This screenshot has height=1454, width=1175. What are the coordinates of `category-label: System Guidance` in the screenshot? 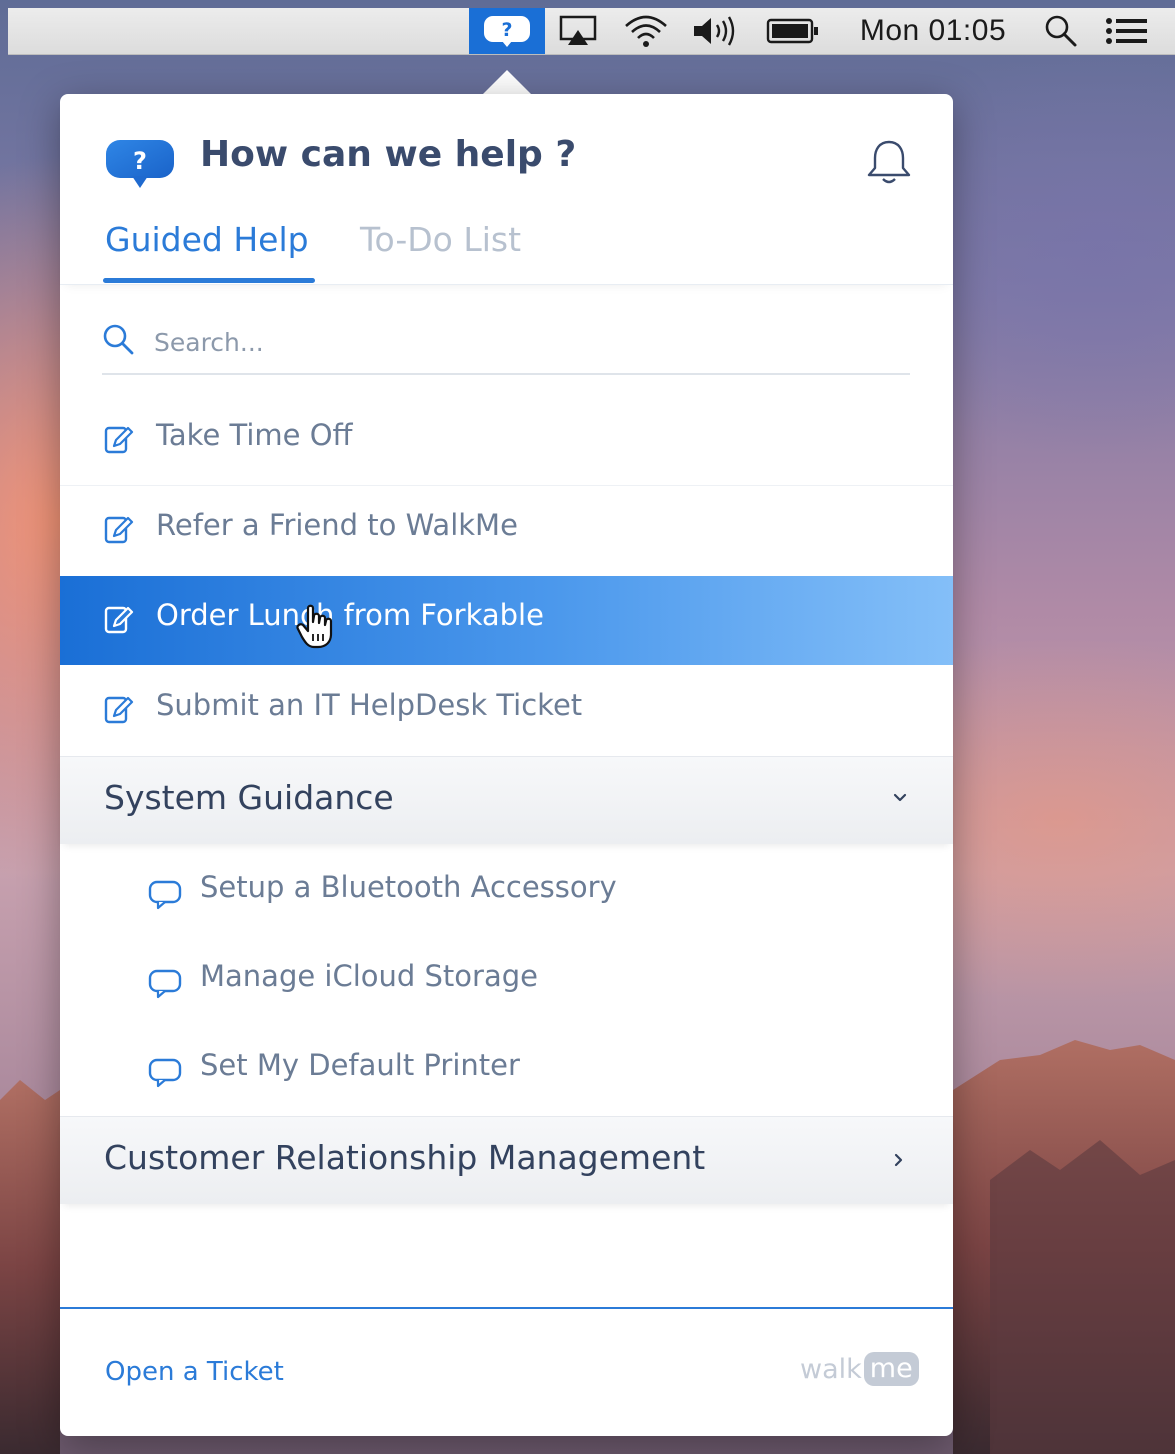 It's located at (249, 797).